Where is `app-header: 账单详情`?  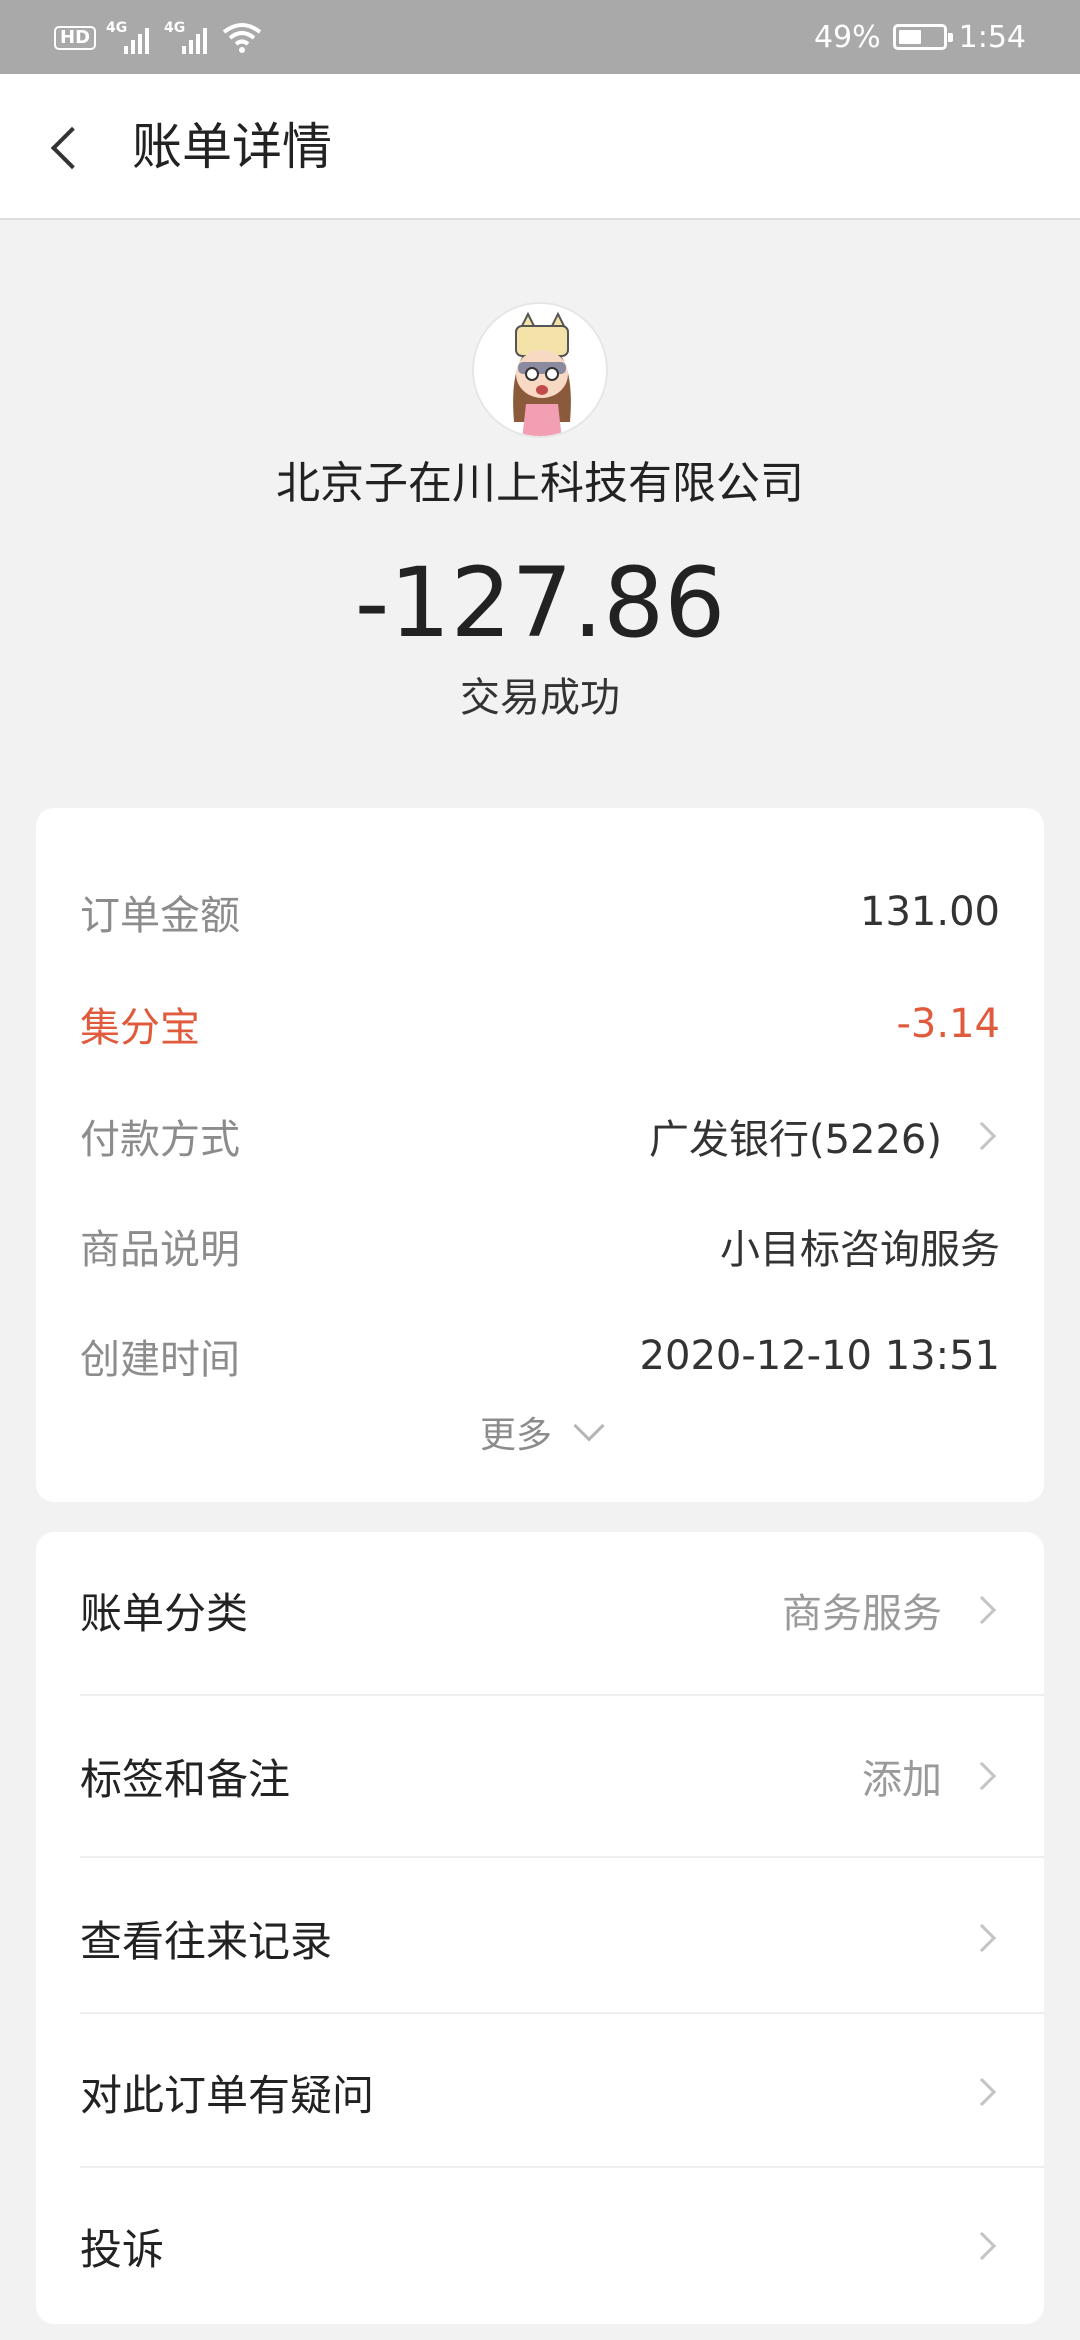 app-header: 账单详情 is located at coordinates (540, 147).